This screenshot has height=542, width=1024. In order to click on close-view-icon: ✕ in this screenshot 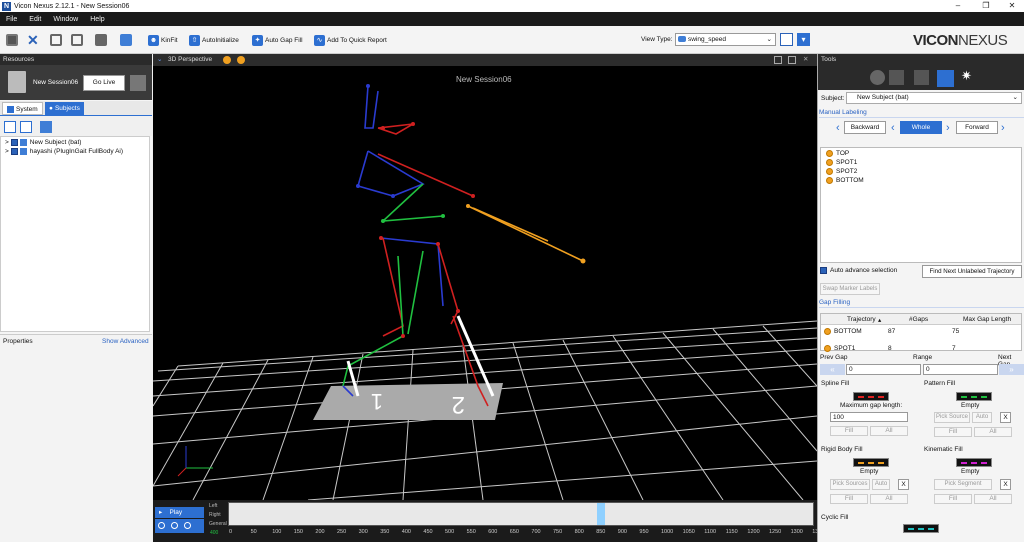, I will do `click(805, 60)`.